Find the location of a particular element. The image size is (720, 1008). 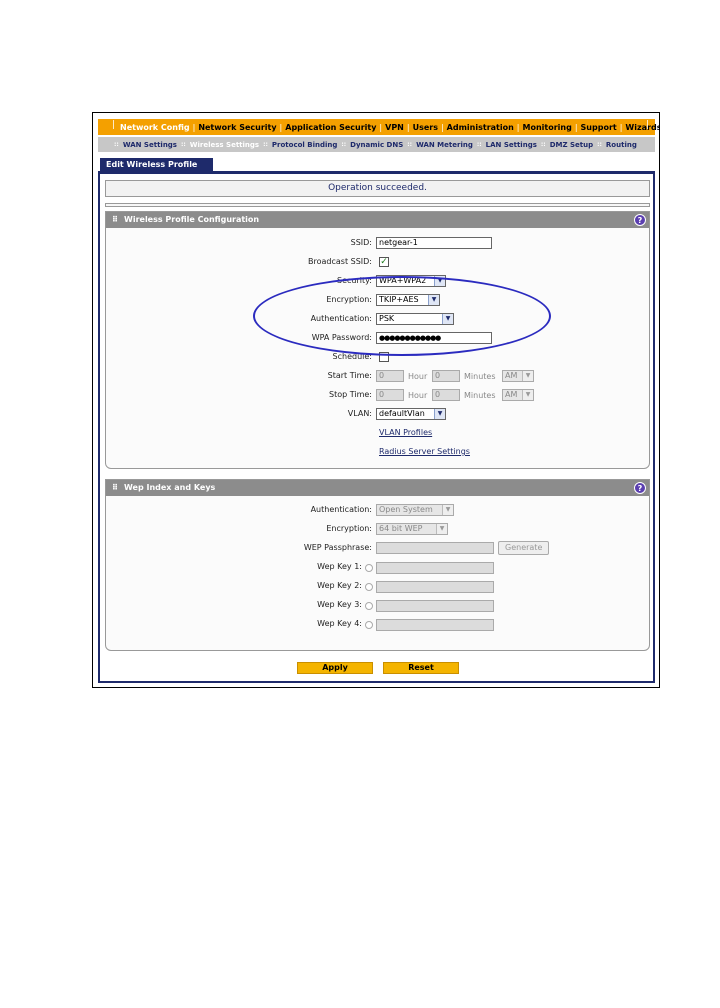

wep-key2-label: Wep Key 2: is located at coordinates (339, 585).